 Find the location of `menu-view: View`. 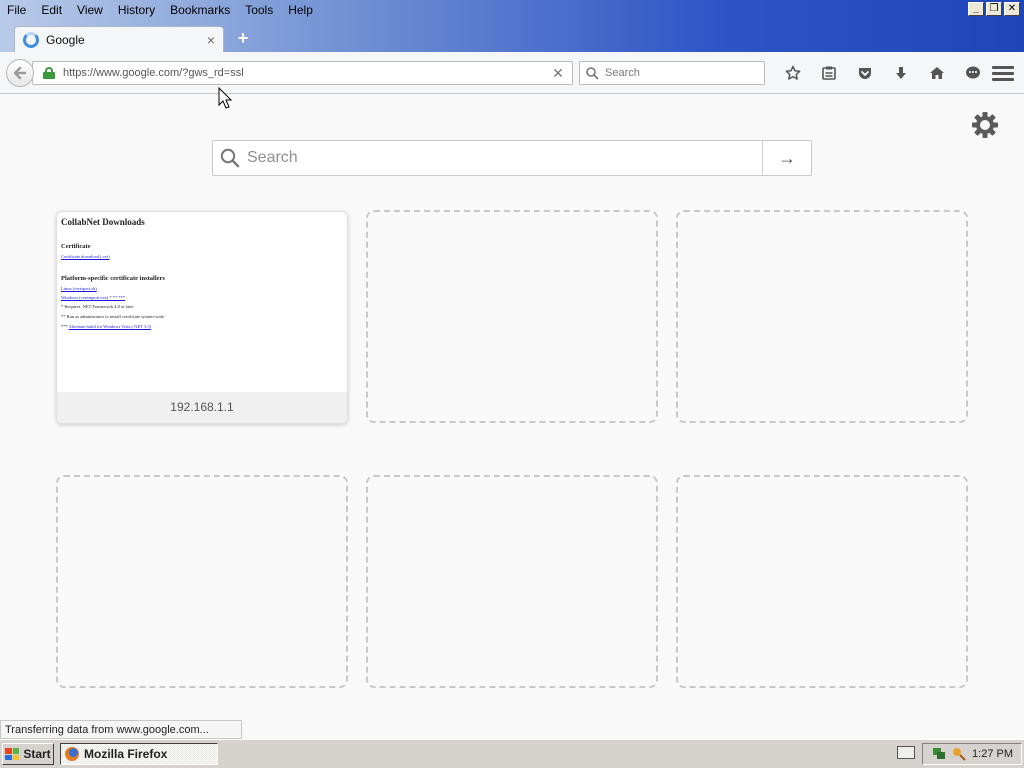

menu-view: View is located at coordinates (90, 10).